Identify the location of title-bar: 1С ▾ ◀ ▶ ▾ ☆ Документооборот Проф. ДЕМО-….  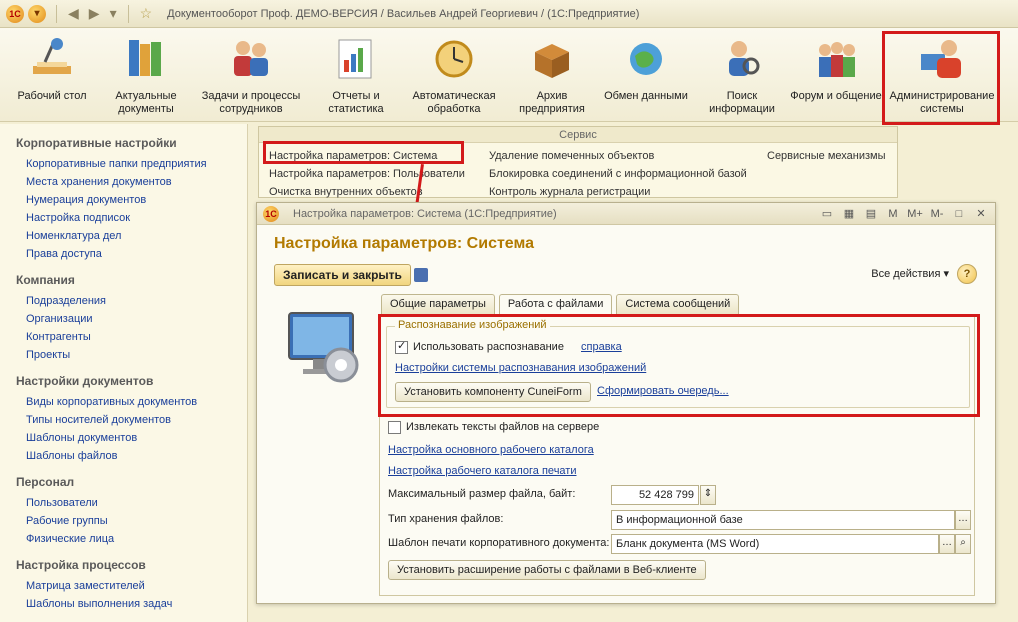
(509, 14).